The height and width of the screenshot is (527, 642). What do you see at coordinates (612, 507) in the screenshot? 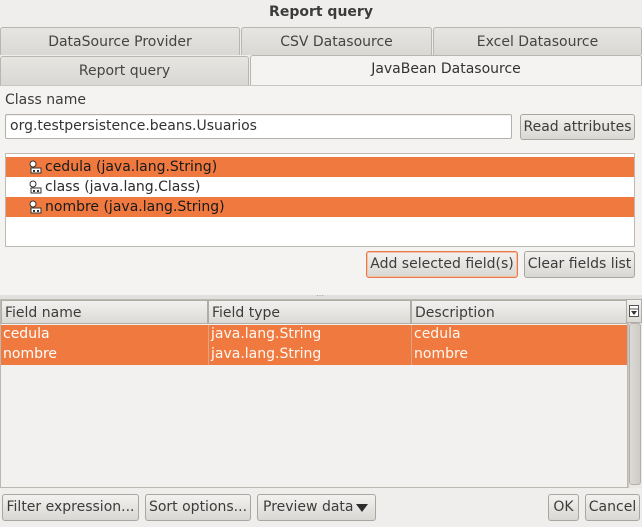
I see `cancel-button: Cancel` at bounding box center [612, 507].